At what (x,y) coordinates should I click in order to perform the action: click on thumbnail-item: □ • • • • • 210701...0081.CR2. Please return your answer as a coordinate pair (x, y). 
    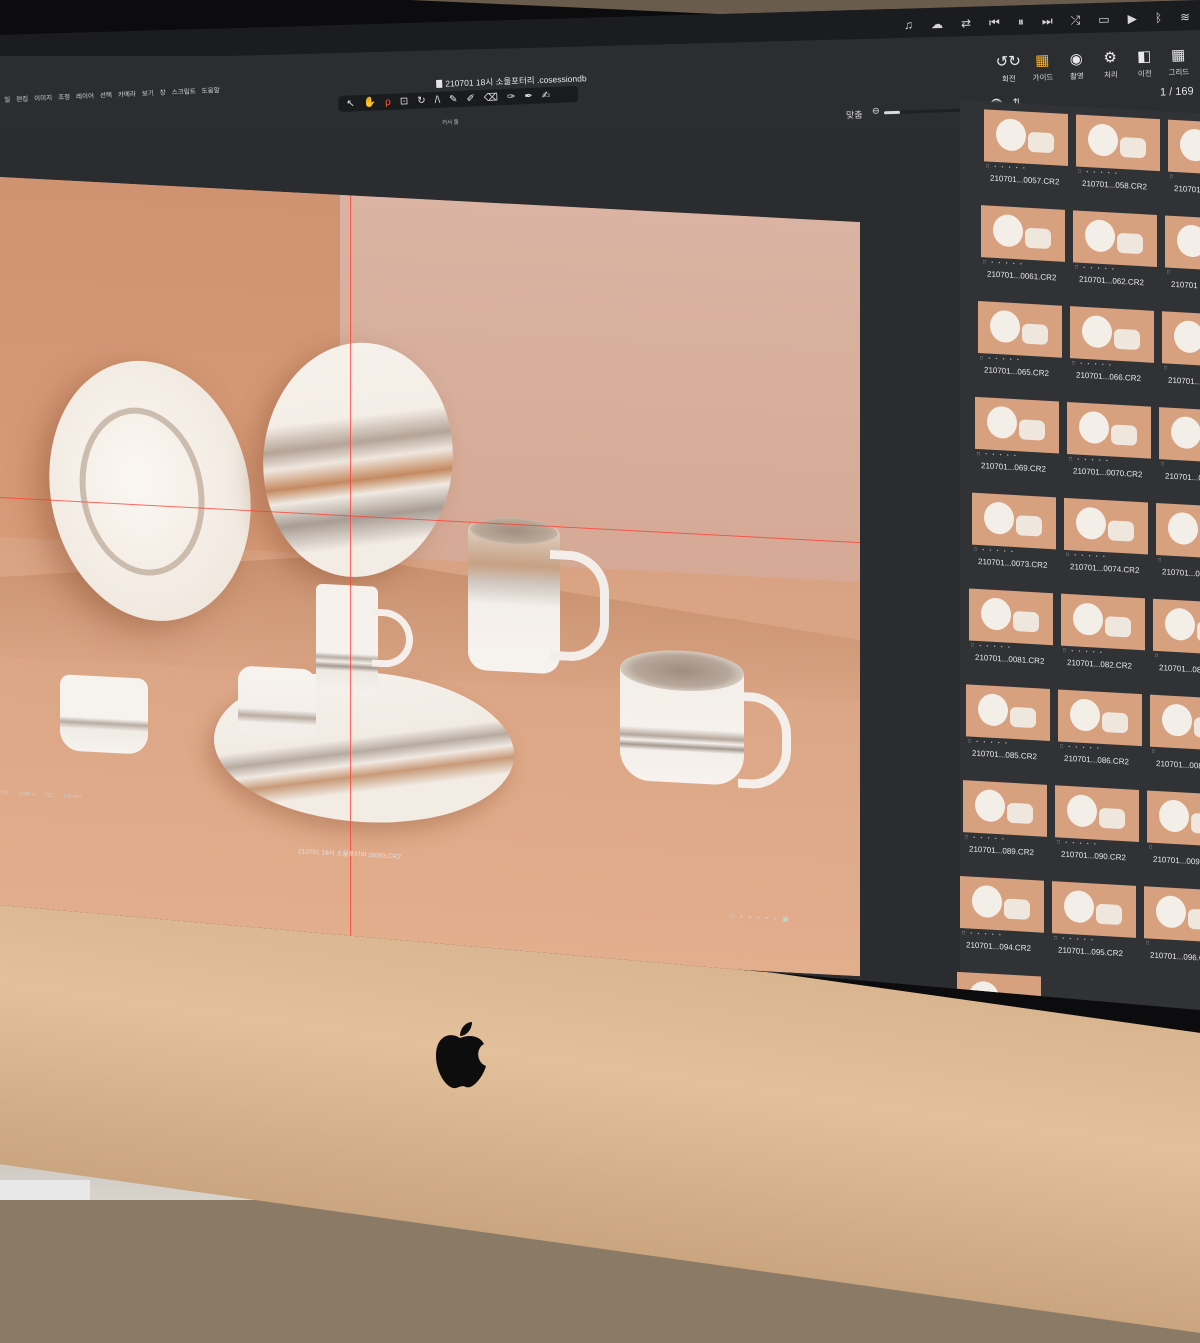
    Looking at the image, I should click on (1011, 630).